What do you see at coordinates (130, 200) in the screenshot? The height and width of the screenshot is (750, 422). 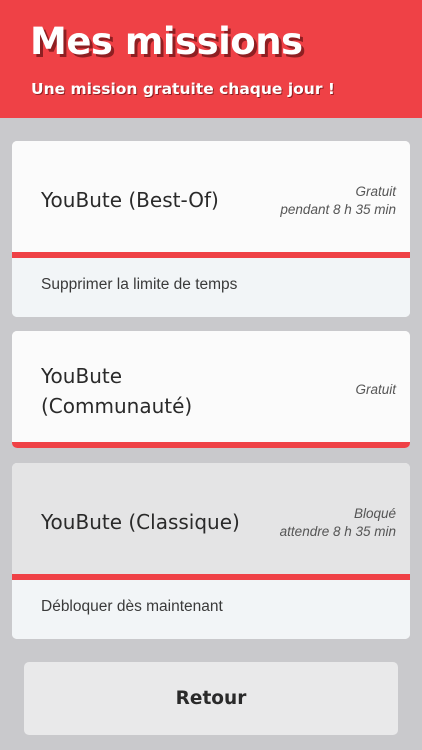 I see `mission-name: YouBute (Best-Of)` at bounding box center [130, 200].